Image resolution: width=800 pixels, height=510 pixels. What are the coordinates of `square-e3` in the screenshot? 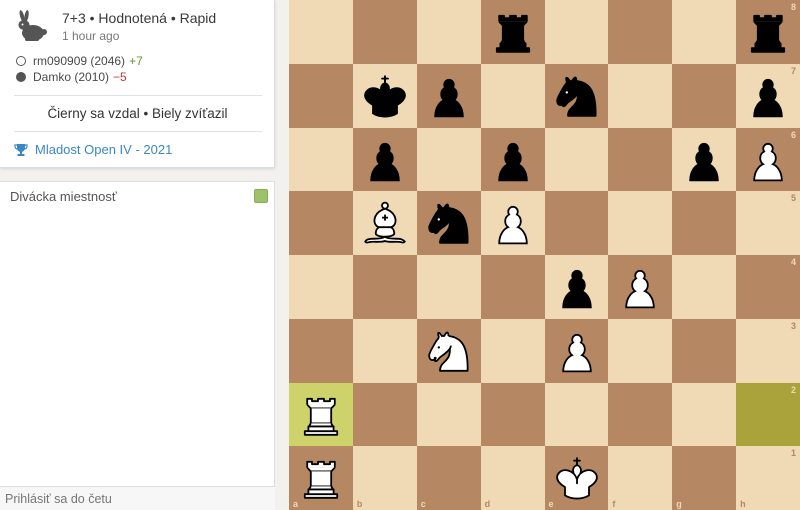 It's located at (576, 350).